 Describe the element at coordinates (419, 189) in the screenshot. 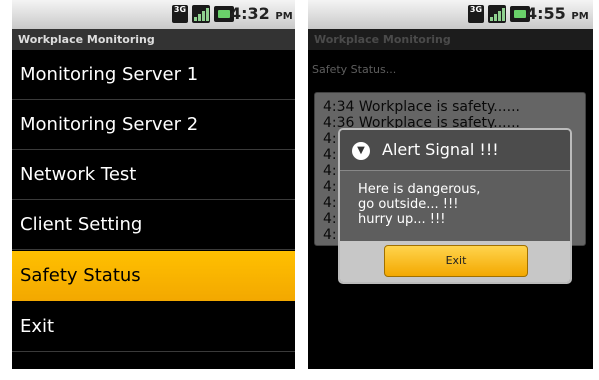

I see `dialog-message-line: Here is dangerous,` at that location.